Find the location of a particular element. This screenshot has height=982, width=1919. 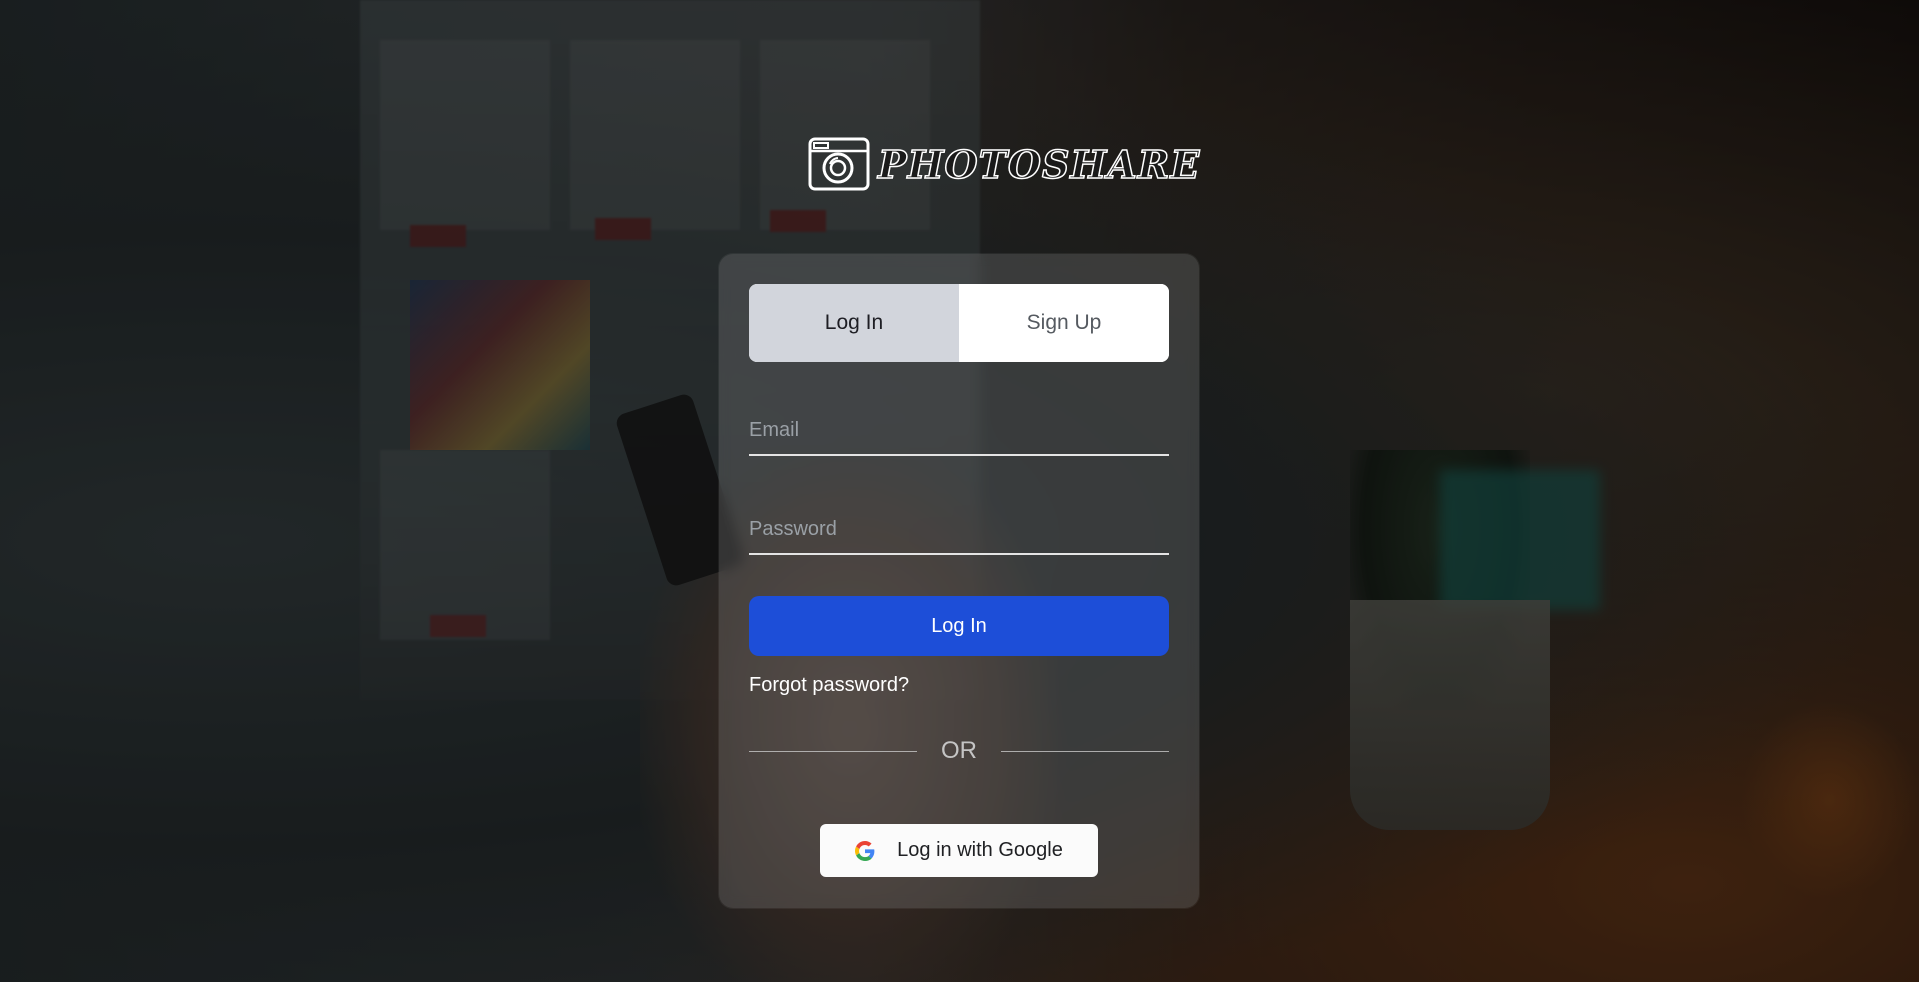

or-divider: OR is located at coordinates (959, 751).